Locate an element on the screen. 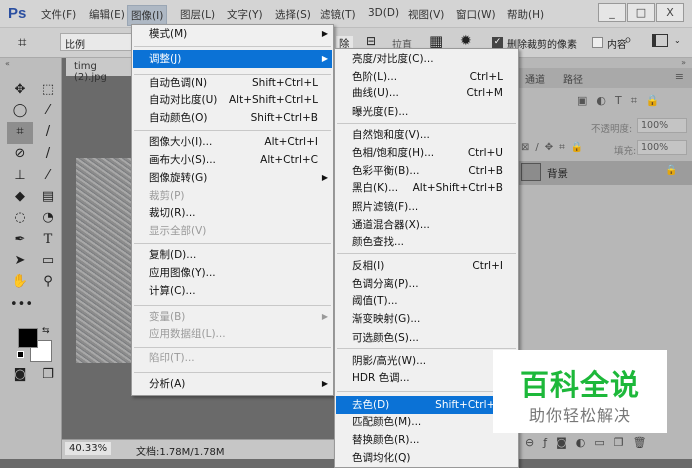 Image resolution: width=692 pixels, height=468 pixels. expand-icon: » is located at coordinates (683, 62).